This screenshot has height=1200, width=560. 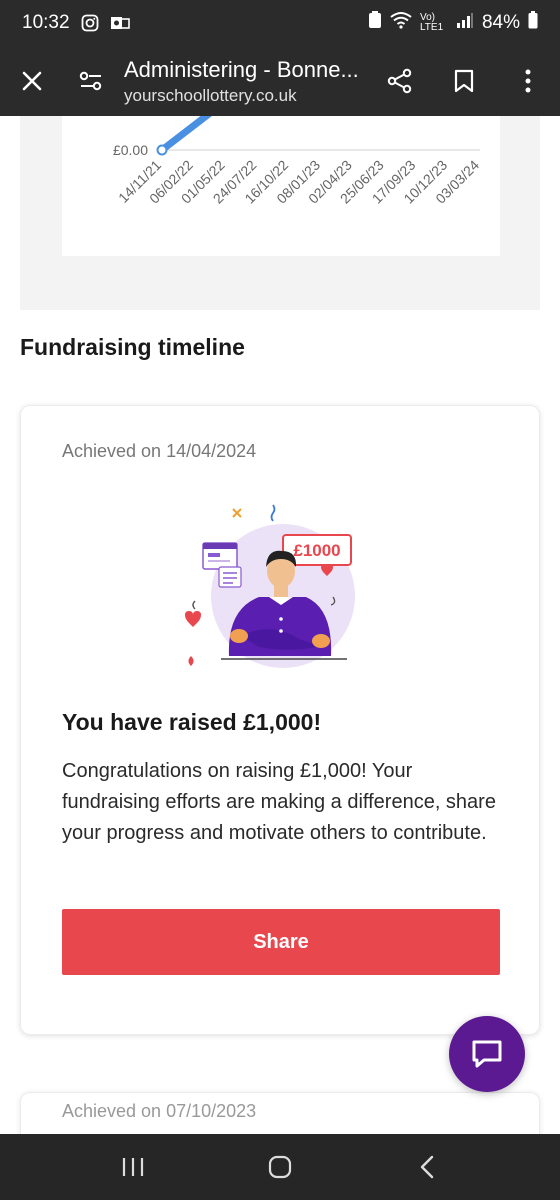 What do you see at coordinates (159, 1111) in the screenshot?
I see `next-achieved-date: Achieved on 07/10/2023` at bounding box center [159, 1111].